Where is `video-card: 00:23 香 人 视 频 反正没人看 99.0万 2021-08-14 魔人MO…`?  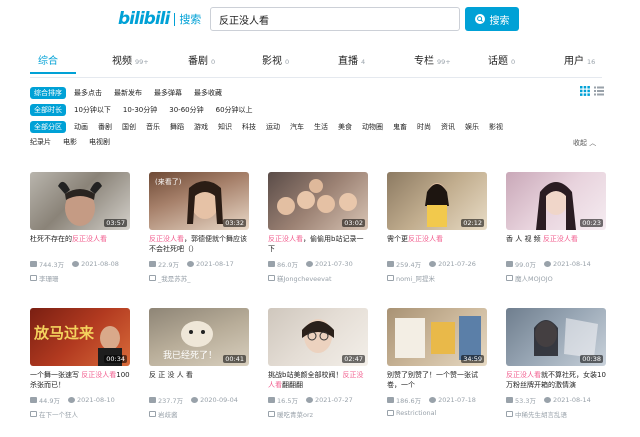
video-card: 00:23 香 人 视 频 反正没人看 99.0万 2021-08-14 魔人MO… is located at coordinates (556, 227).